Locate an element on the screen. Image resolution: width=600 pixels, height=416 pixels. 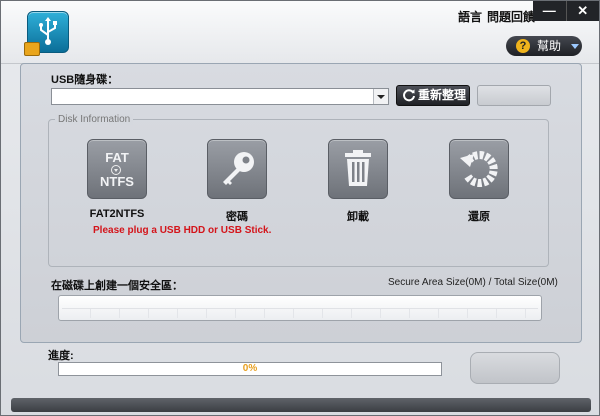
usb-drive-label: USB隨身碟： is located at coordinates (85, 80).